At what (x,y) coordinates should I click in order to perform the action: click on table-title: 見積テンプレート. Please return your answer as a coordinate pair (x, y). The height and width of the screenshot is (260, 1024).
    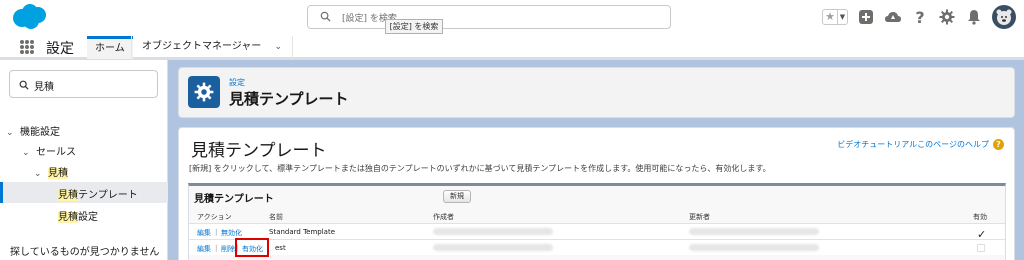
    Looking at the image, I should click on (234, 199).